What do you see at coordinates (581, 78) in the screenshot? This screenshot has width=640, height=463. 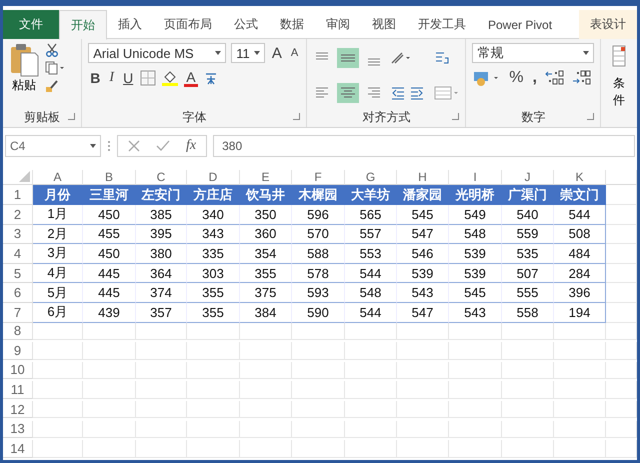 I see `decrease-decimal-icon` at bounding box center [581, 78].